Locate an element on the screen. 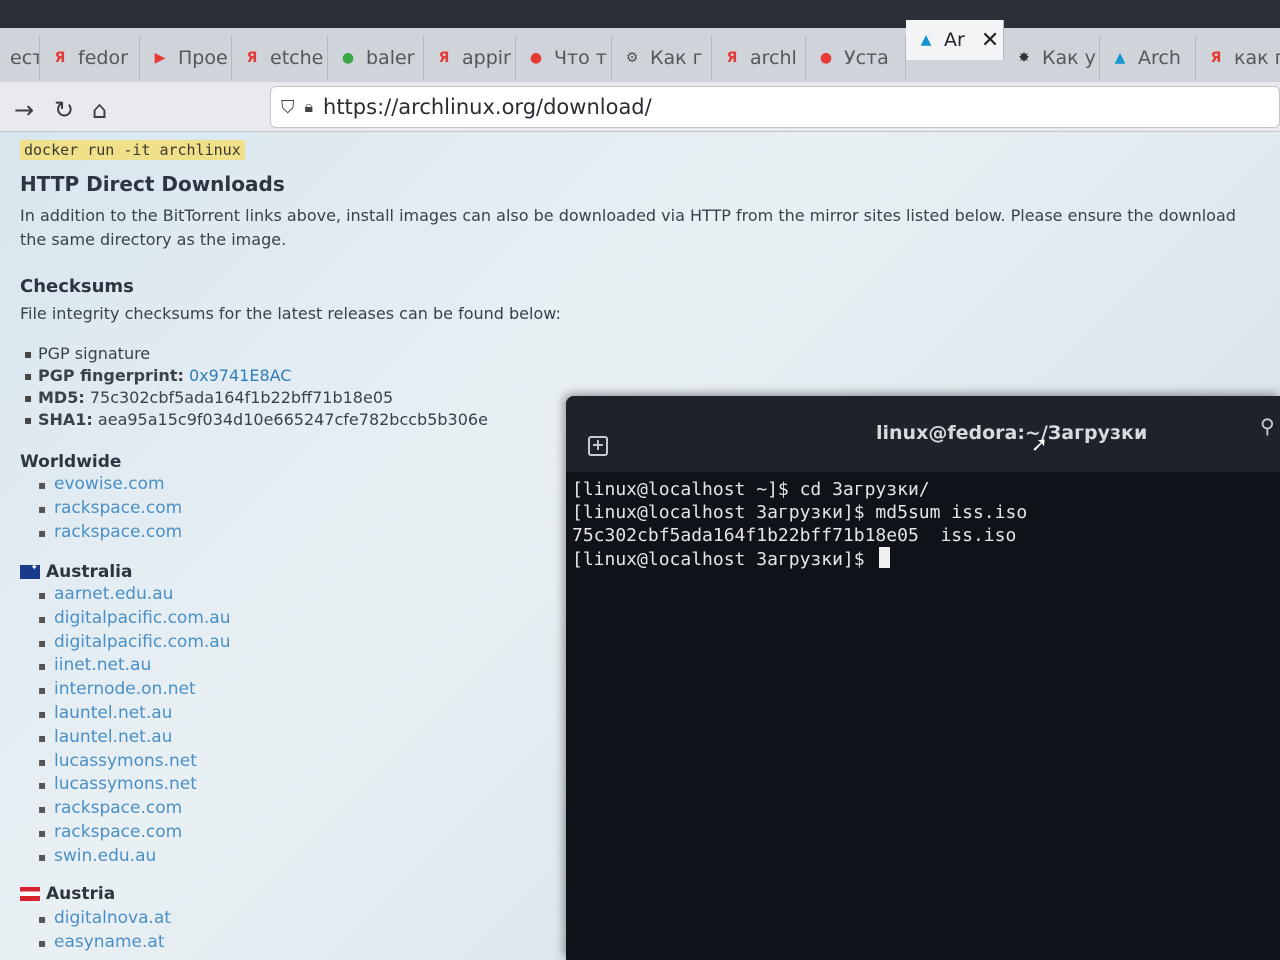  australia-label: Australia is located at coordinates (89, 572).